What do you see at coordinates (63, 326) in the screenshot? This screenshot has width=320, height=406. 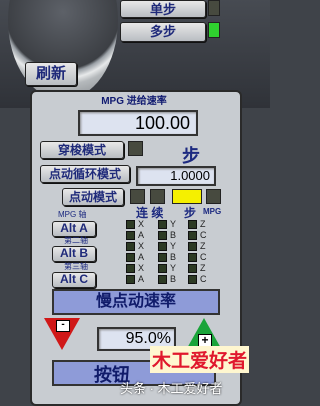 I see `minus-icon: -` at bounding box center [63, 326].